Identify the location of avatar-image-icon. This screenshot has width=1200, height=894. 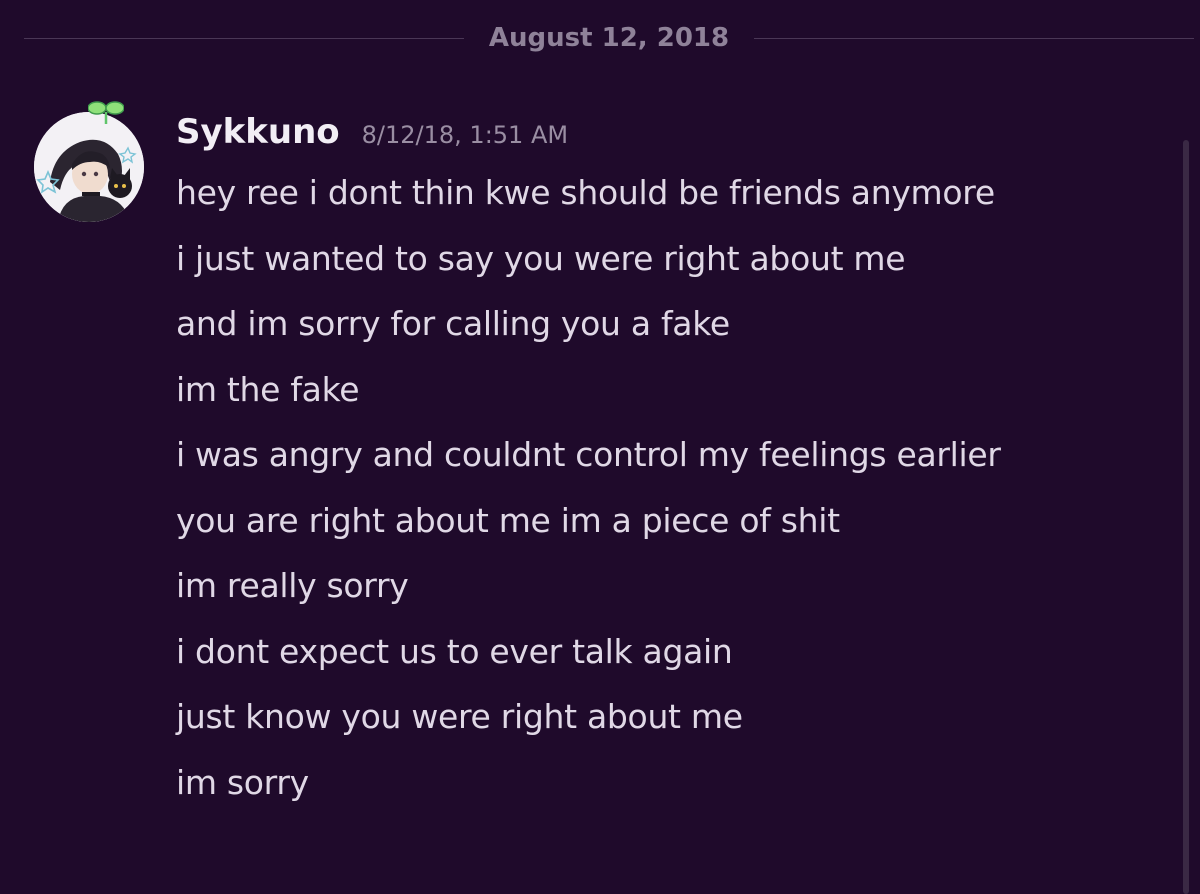
(89, 167).